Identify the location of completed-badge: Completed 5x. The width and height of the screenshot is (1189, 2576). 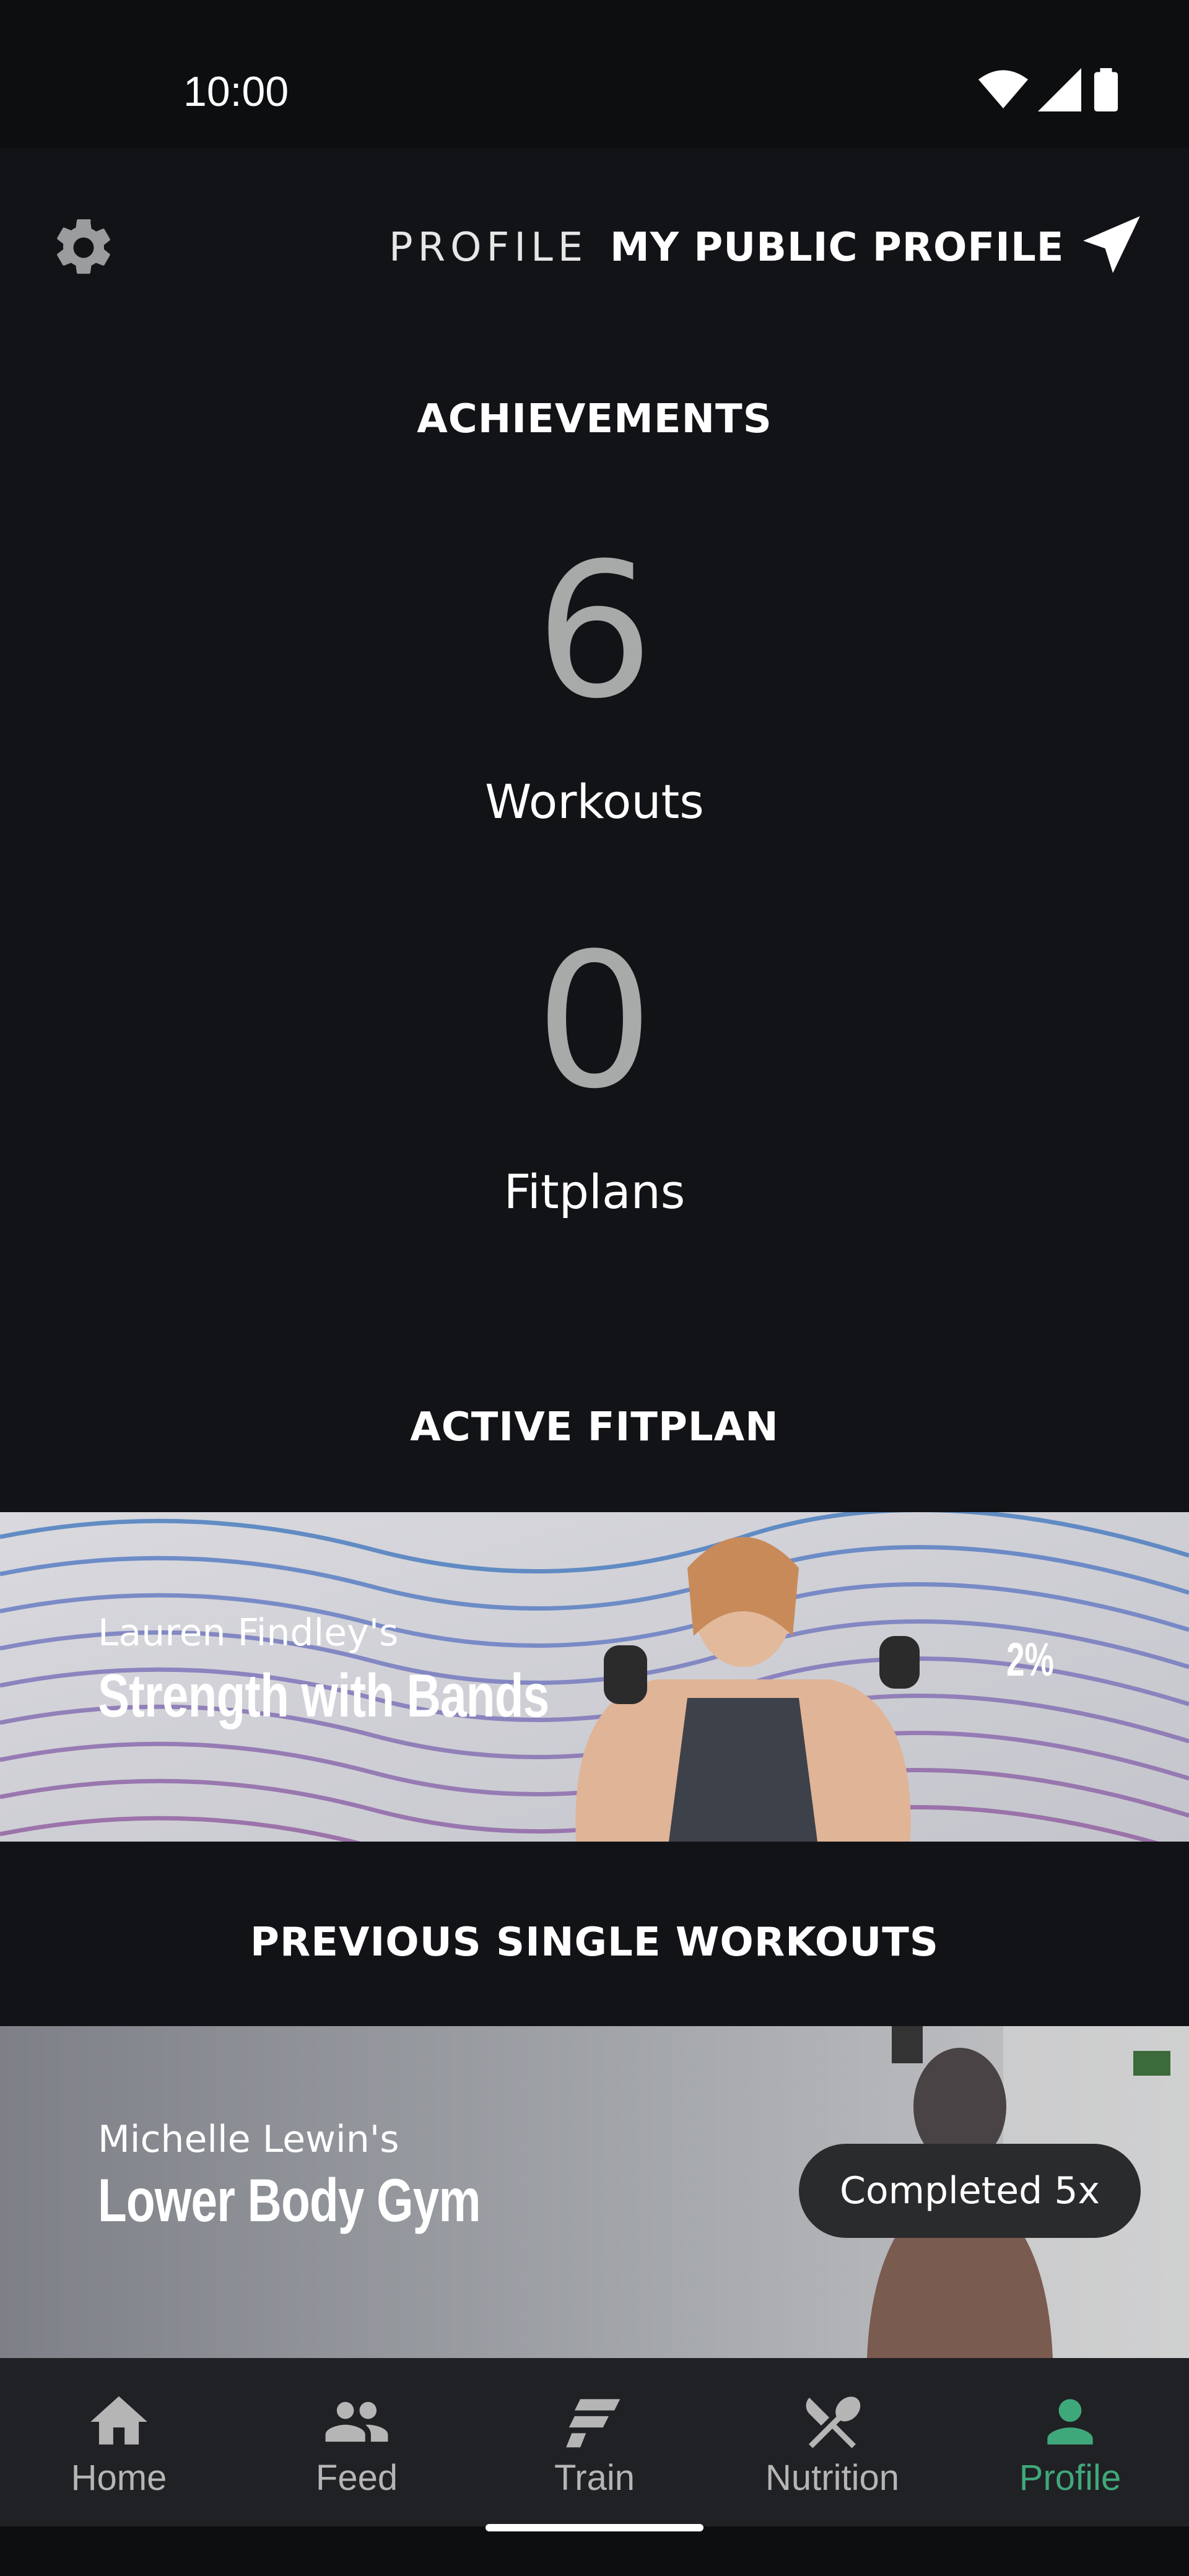
(970, 2191).